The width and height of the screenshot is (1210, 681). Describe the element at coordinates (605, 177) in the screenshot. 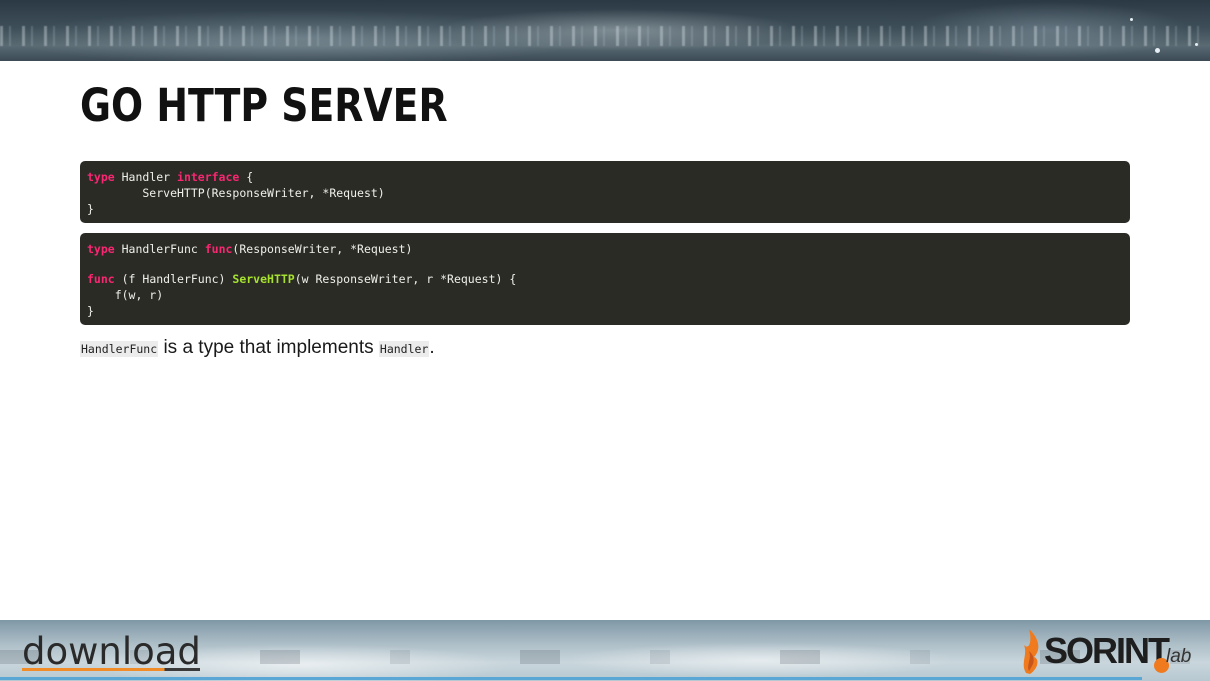

I see `code-line: type Handler interface {` at that location.